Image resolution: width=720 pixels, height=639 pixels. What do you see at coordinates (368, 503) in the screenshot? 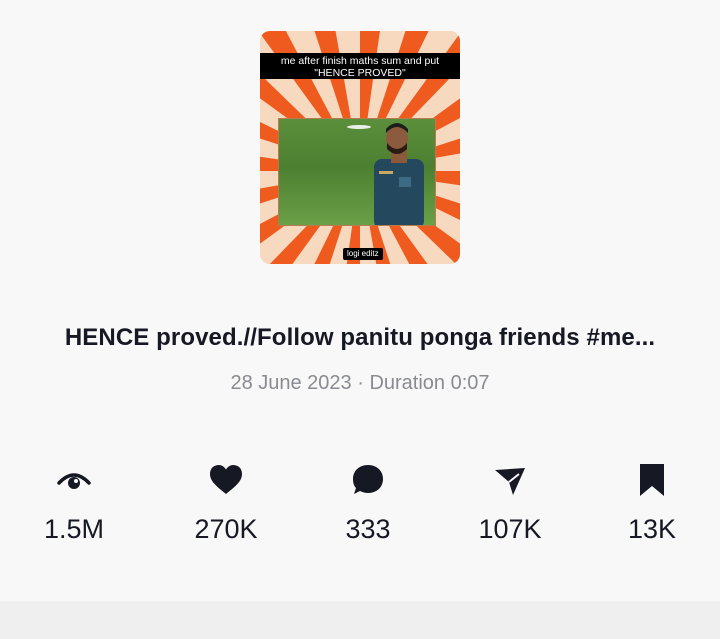
I see `stat-comments: 333` at bounding box center [368, 503].